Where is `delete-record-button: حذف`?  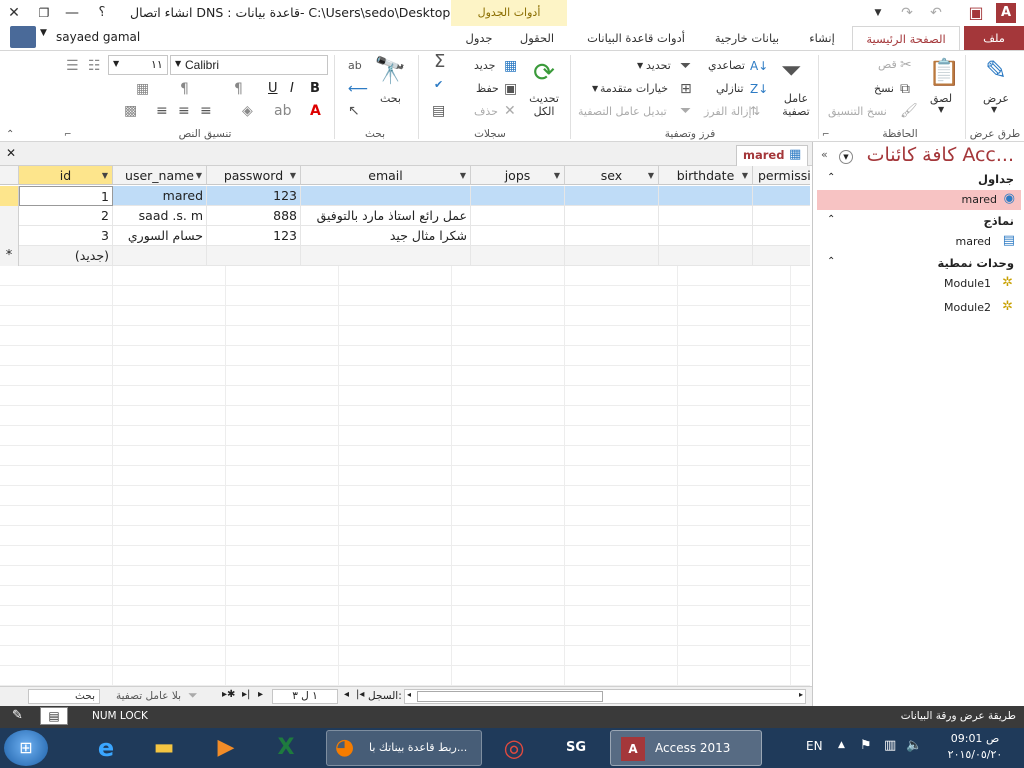
delete-record-button: حذف is located at coordinates (486, 111).